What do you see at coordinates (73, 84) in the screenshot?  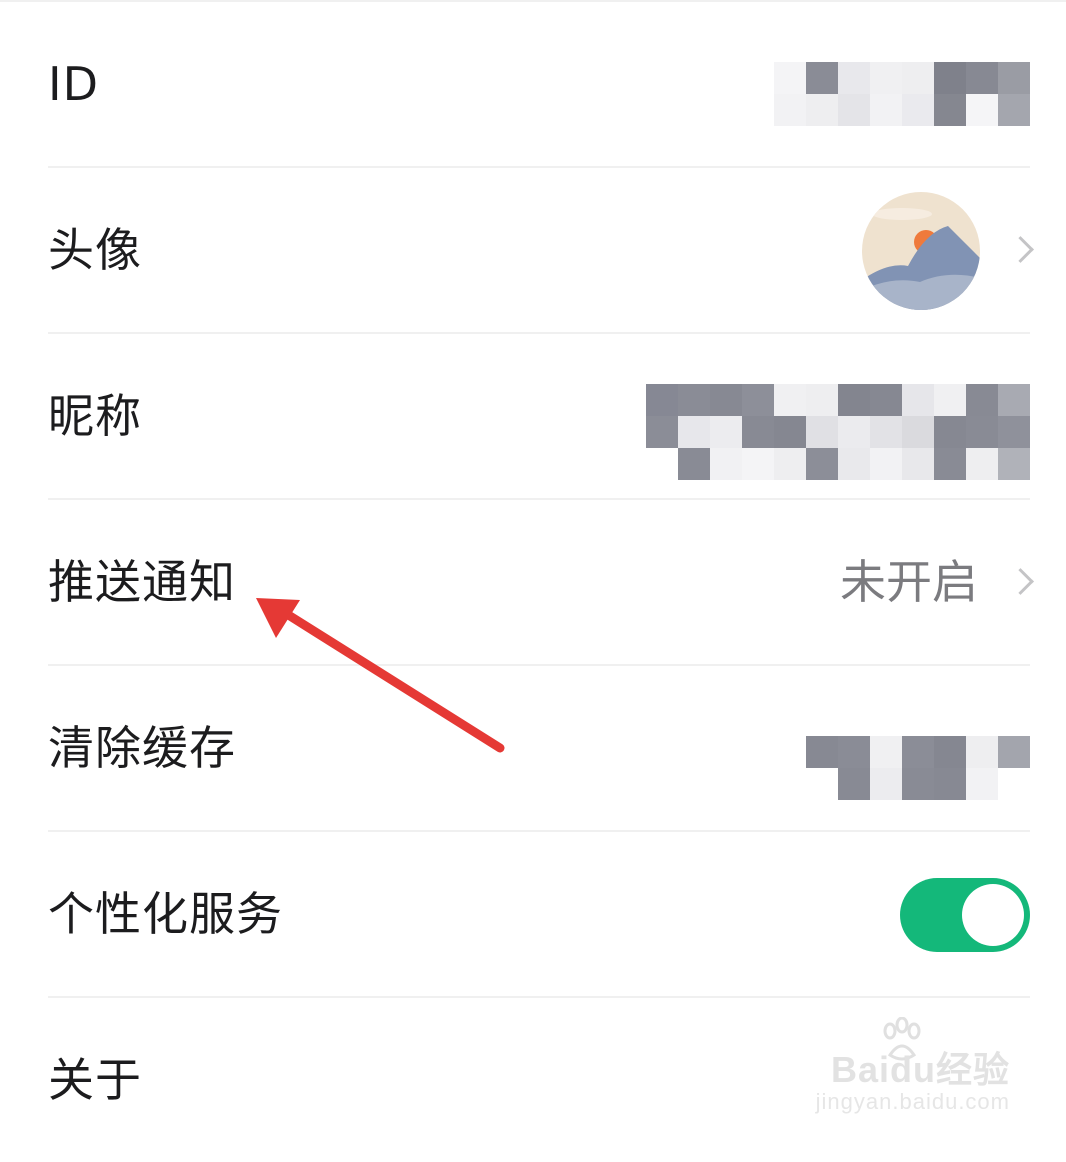 I see `id-label: ID` at bounding box center [73, 84].